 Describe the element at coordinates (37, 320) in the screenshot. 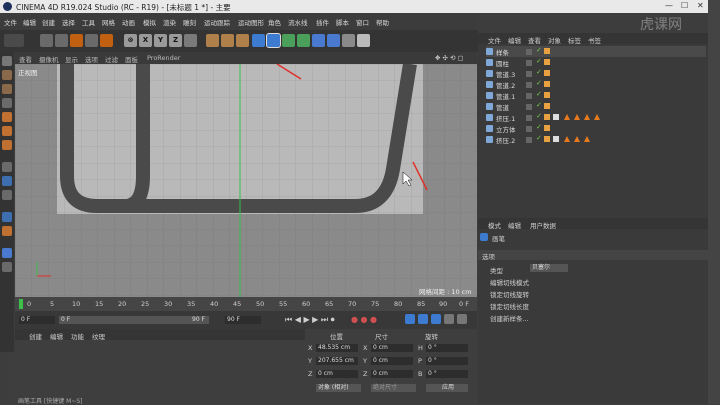

I see `start-frame-field: 0 F` at that location.